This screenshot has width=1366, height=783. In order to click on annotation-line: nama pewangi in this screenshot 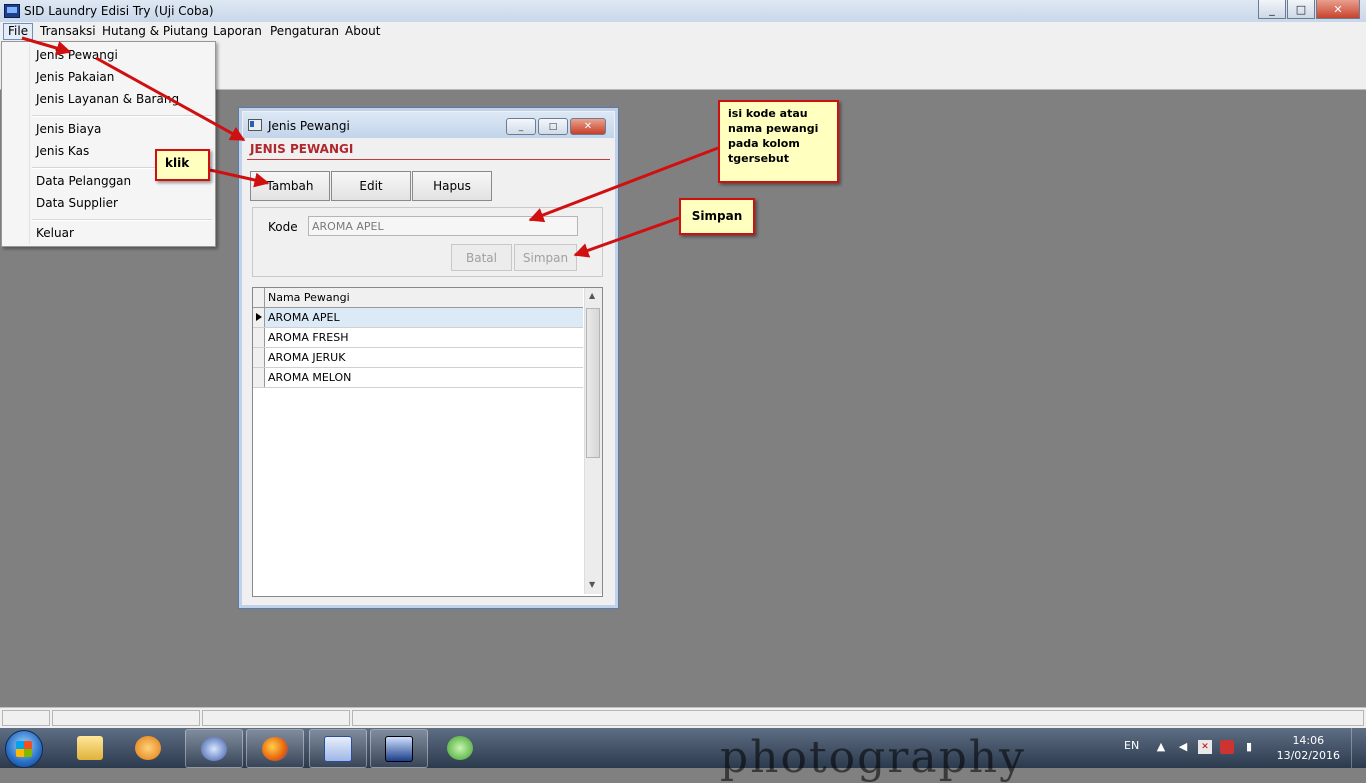, I will do `click(773, 128)`.